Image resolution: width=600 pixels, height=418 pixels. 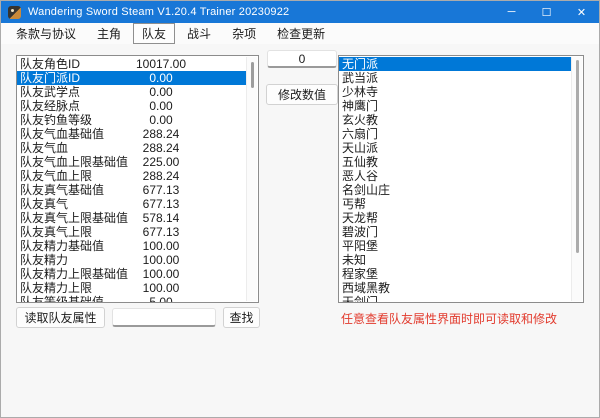 I want to click on attribute-name: 队友精力, so click(x=44, y=260).